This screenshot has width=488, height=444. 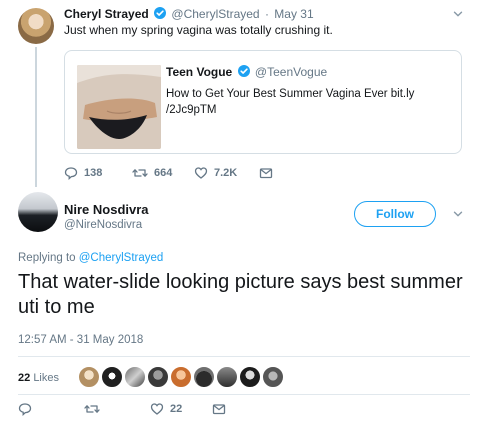 I want to click on likes-summary: 22 Likes, so click(x=38, y=378).